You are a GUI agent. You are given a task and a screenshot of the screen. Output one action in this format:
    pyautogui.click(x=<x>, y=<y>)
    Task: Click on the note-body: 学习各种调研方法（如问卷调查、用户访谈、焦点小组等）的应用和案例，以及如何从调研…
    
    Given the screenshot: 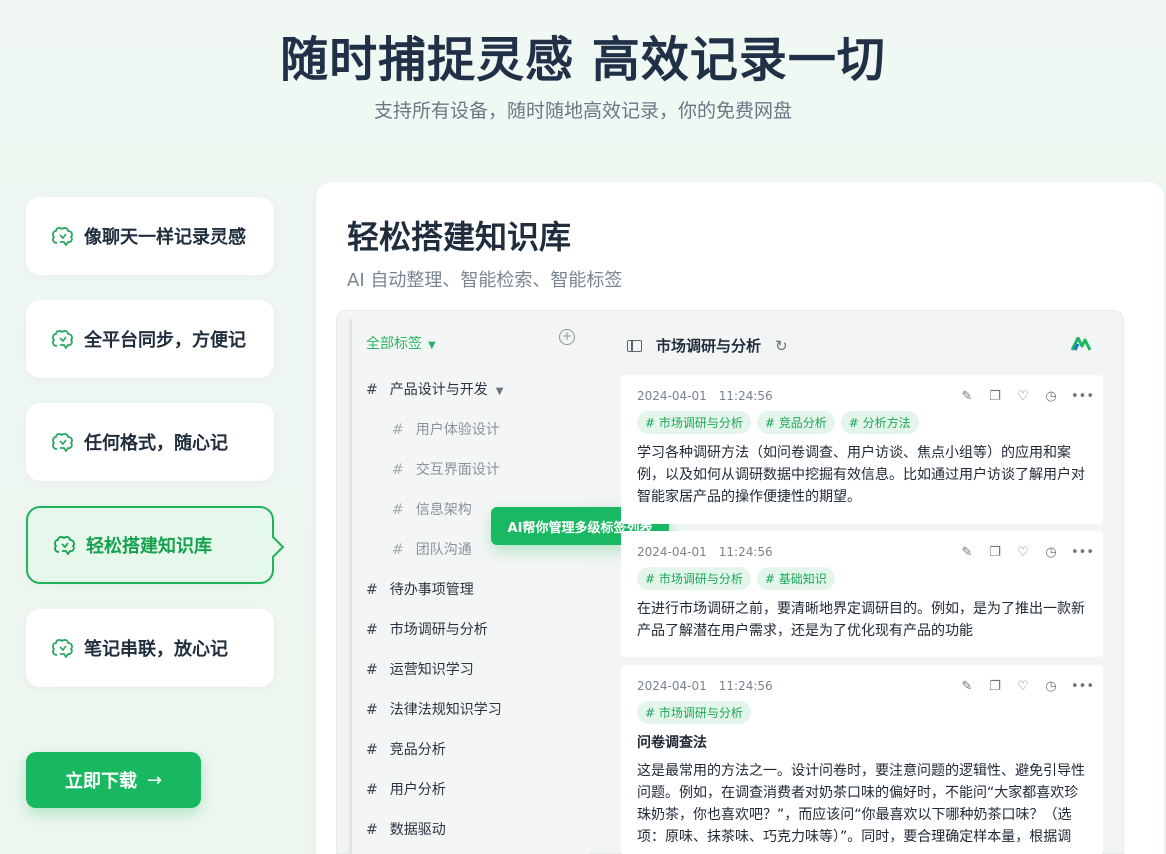 What is the action you would take?
    pyautogui.click(x=861, y=475)
    